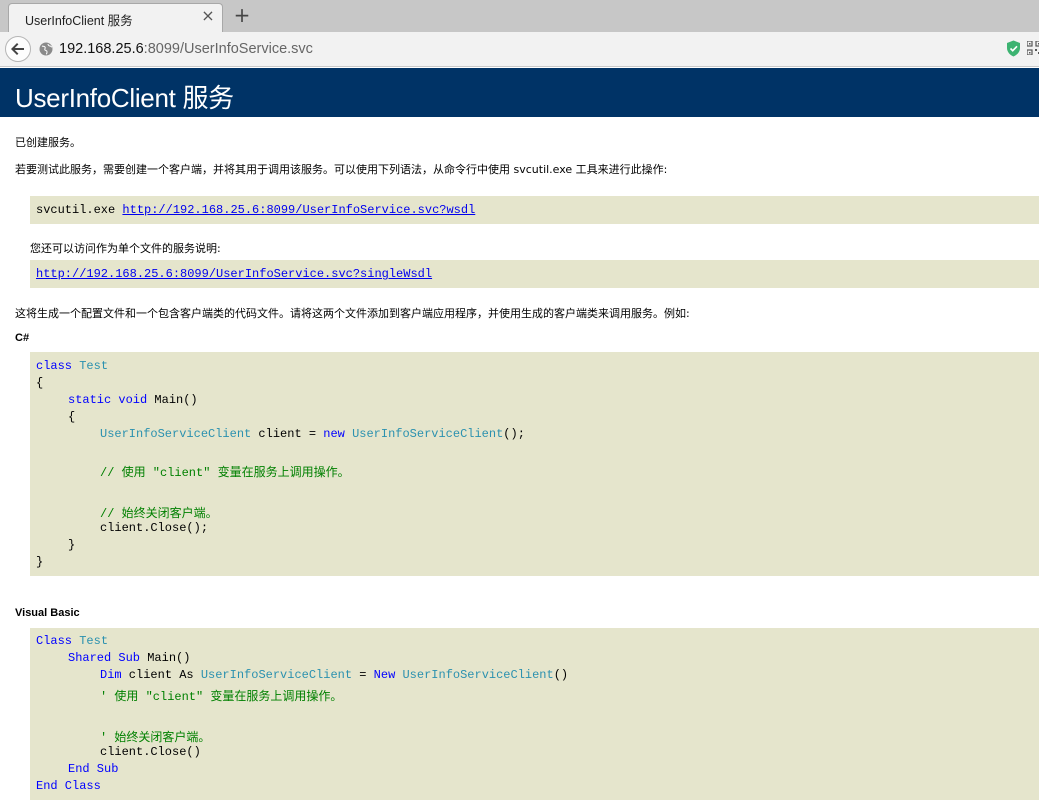 This screenshot has height=812, width=1039. What do you see at coordinates (208, 16) in the screenshot?
I see `close-tab-icon: ×` at bounding box center [208, 16].